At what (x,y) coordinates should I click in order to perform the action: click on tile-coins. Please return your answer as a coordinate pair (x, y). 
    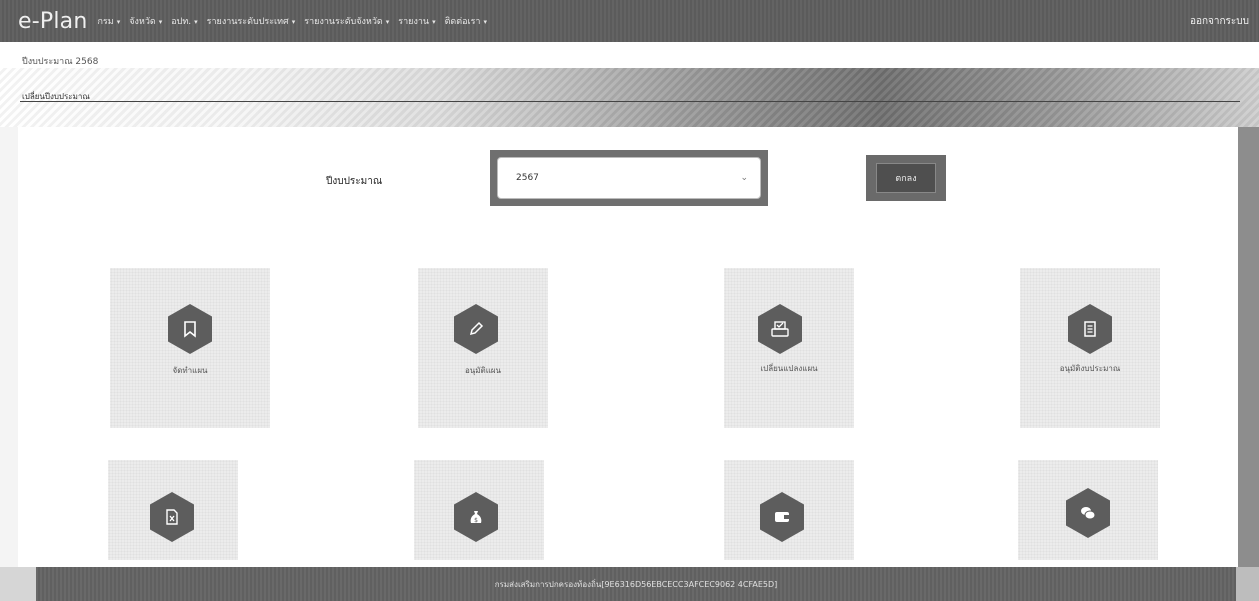
    Looking at the image, I should click on (1088, 510).